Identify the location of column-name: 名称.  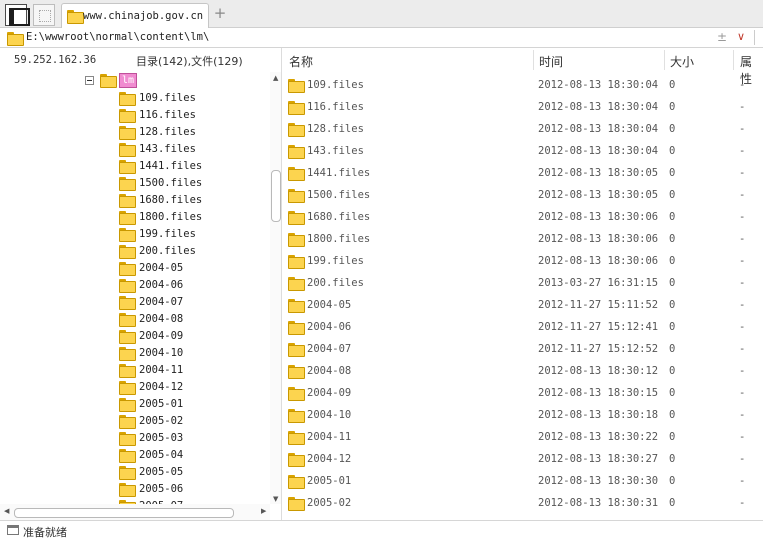
(301, 61).